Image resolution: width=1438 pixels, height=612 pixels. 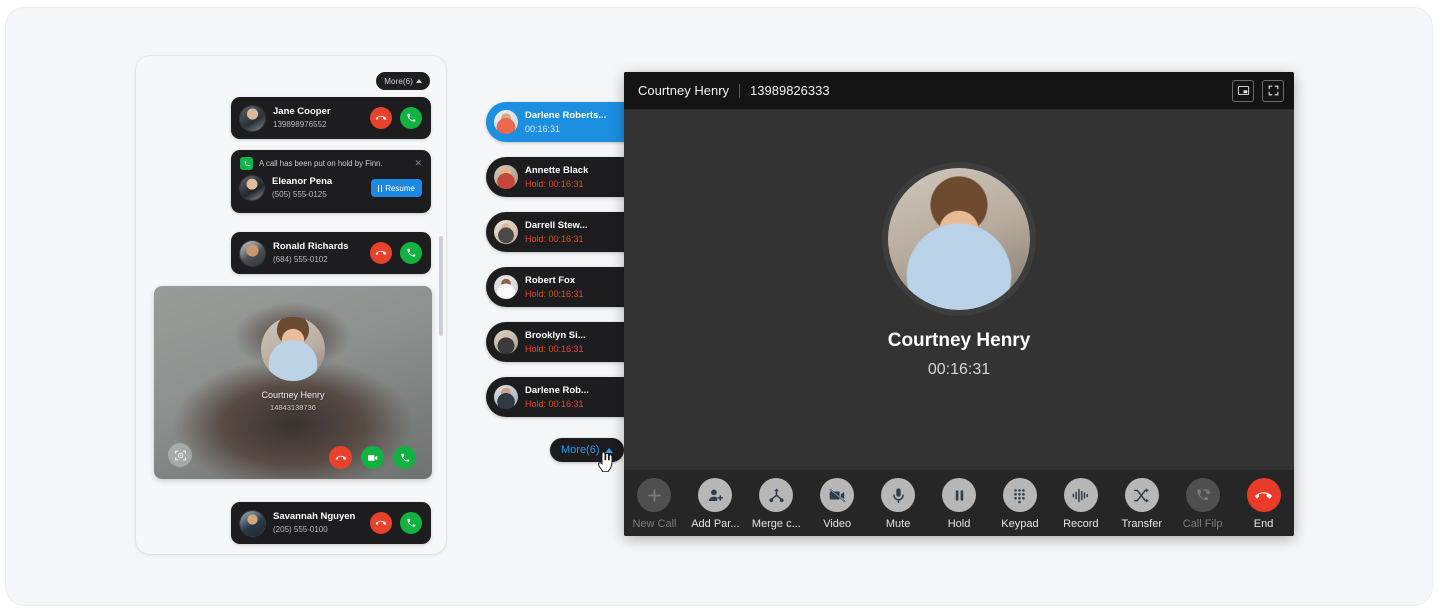 What do you see at coordinates (605, 462) in the screenshot?
I see `mouse-cursor-pointer` at bounding box center [605, 462].